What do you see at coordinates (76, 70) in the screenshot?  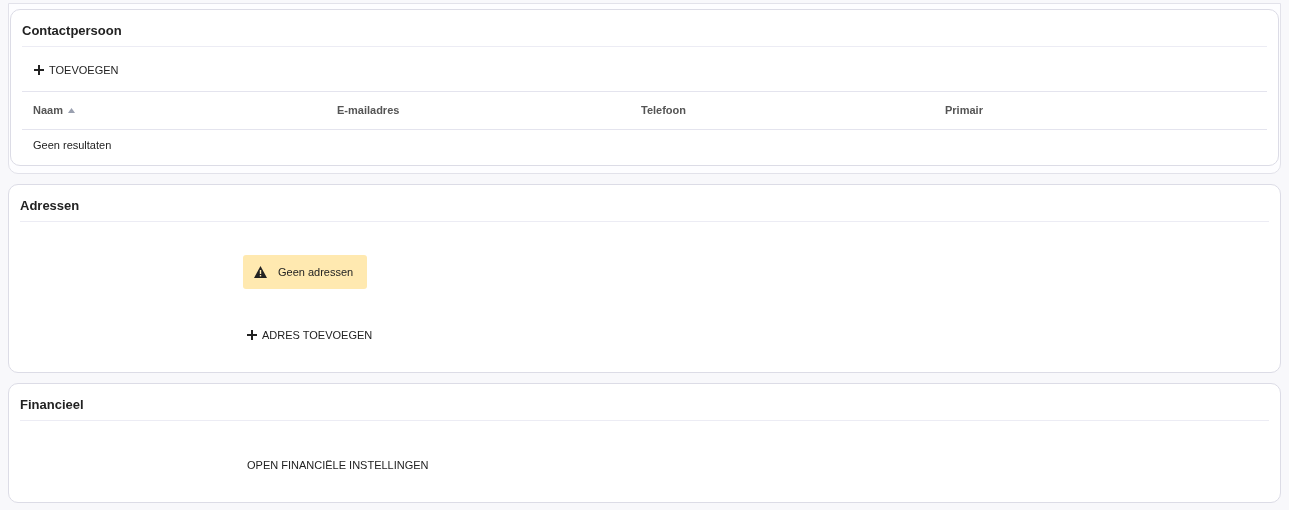 I see `add-button: TOEVOEGEN` at bounding box center [76, 70].